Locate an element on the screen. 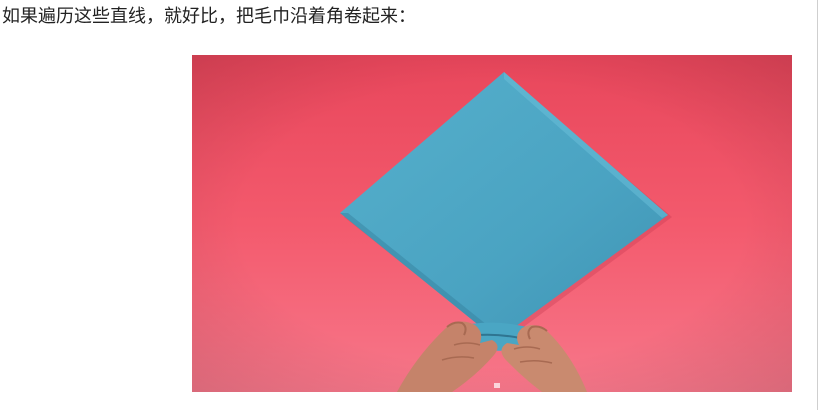 The image size is (818, 410). caption-text: 如果遍历这些直线，就好比，把毛巾沿着角卷起来： is located at coordinates (209, 16).